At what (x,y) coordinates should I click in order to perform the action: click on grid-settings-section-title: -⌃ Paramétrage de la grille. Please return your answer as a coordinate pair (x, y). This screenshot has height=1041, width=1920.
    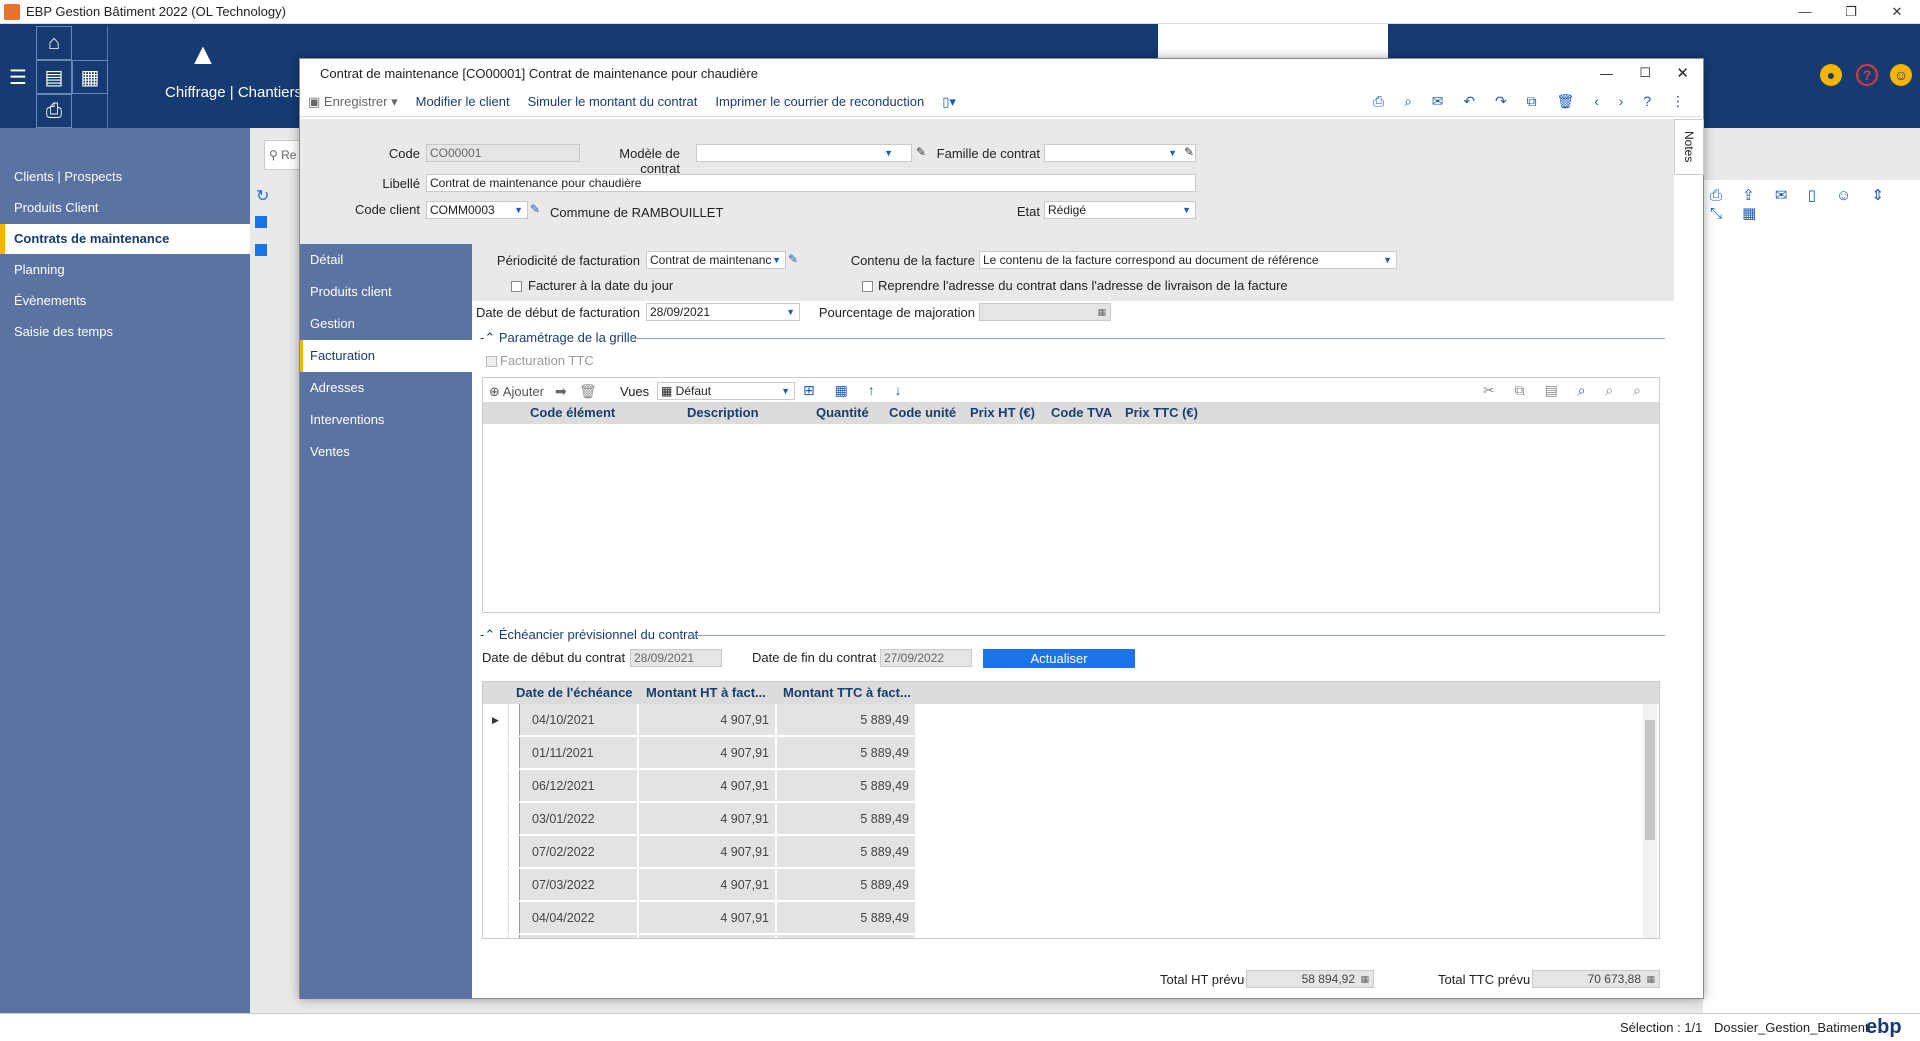
    Looking at the image, I should click on (558, 338).